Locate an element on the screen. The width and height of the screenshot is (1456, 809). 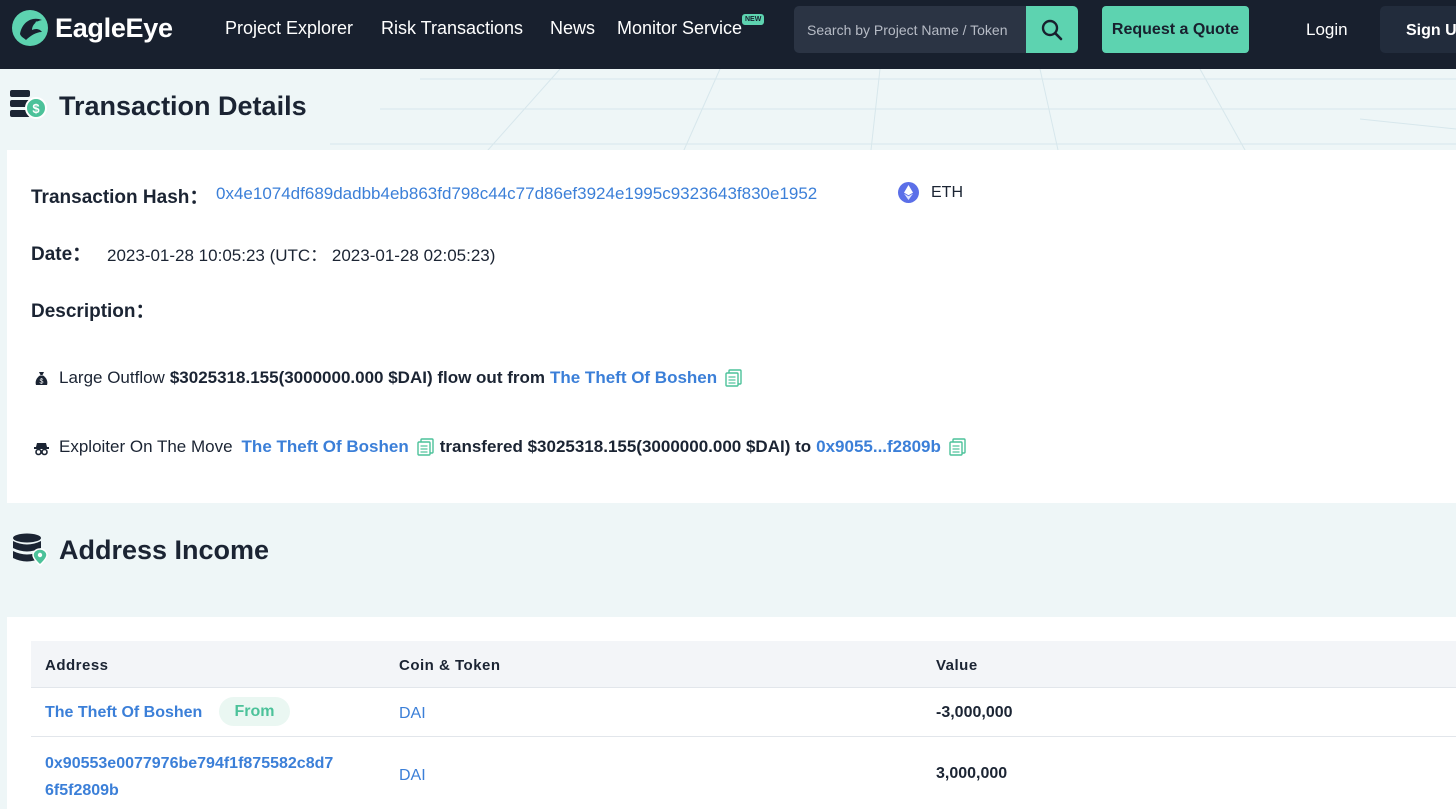
exploiter-prefix: Exploiter On The Move is located at coordinates (146, 446).